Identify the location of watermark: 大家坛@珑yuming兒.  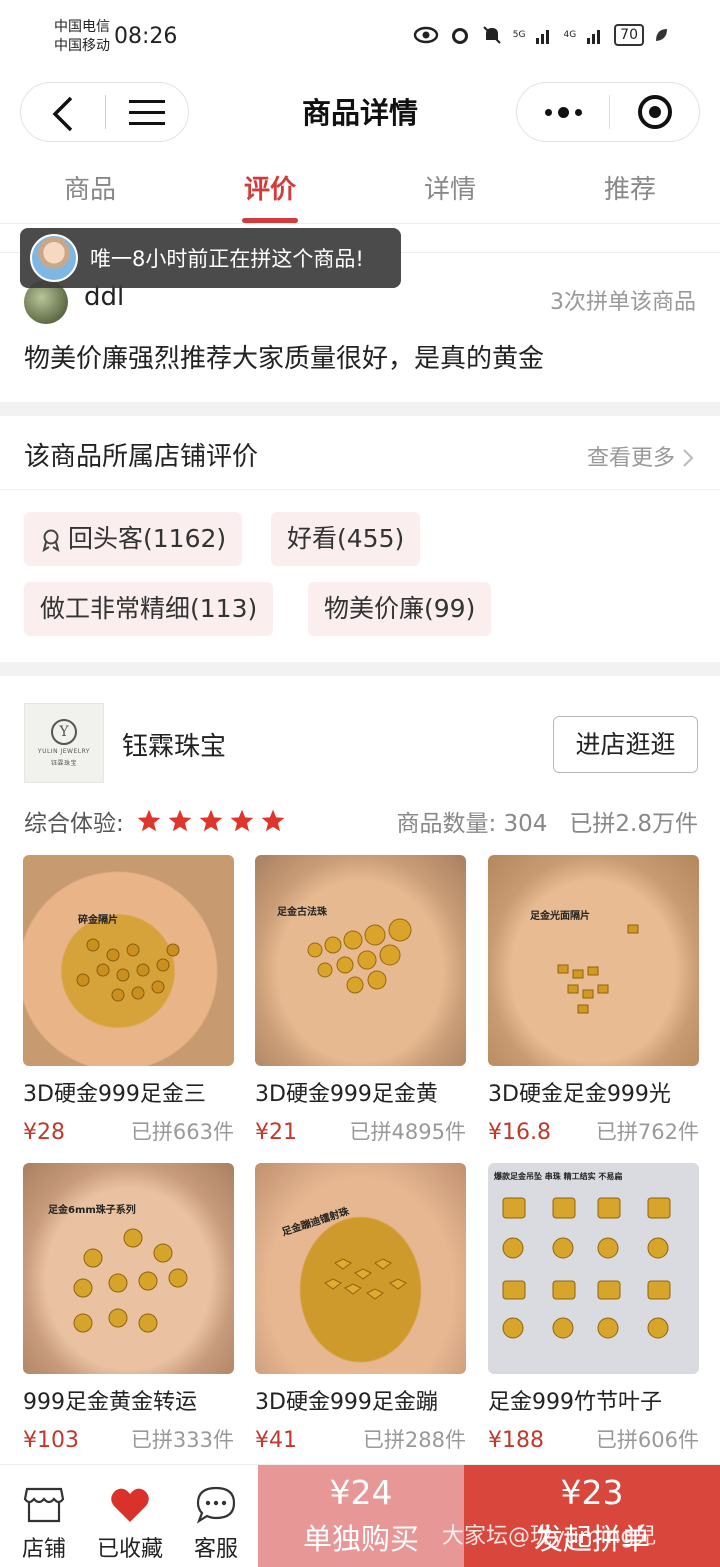
(549, 1536).